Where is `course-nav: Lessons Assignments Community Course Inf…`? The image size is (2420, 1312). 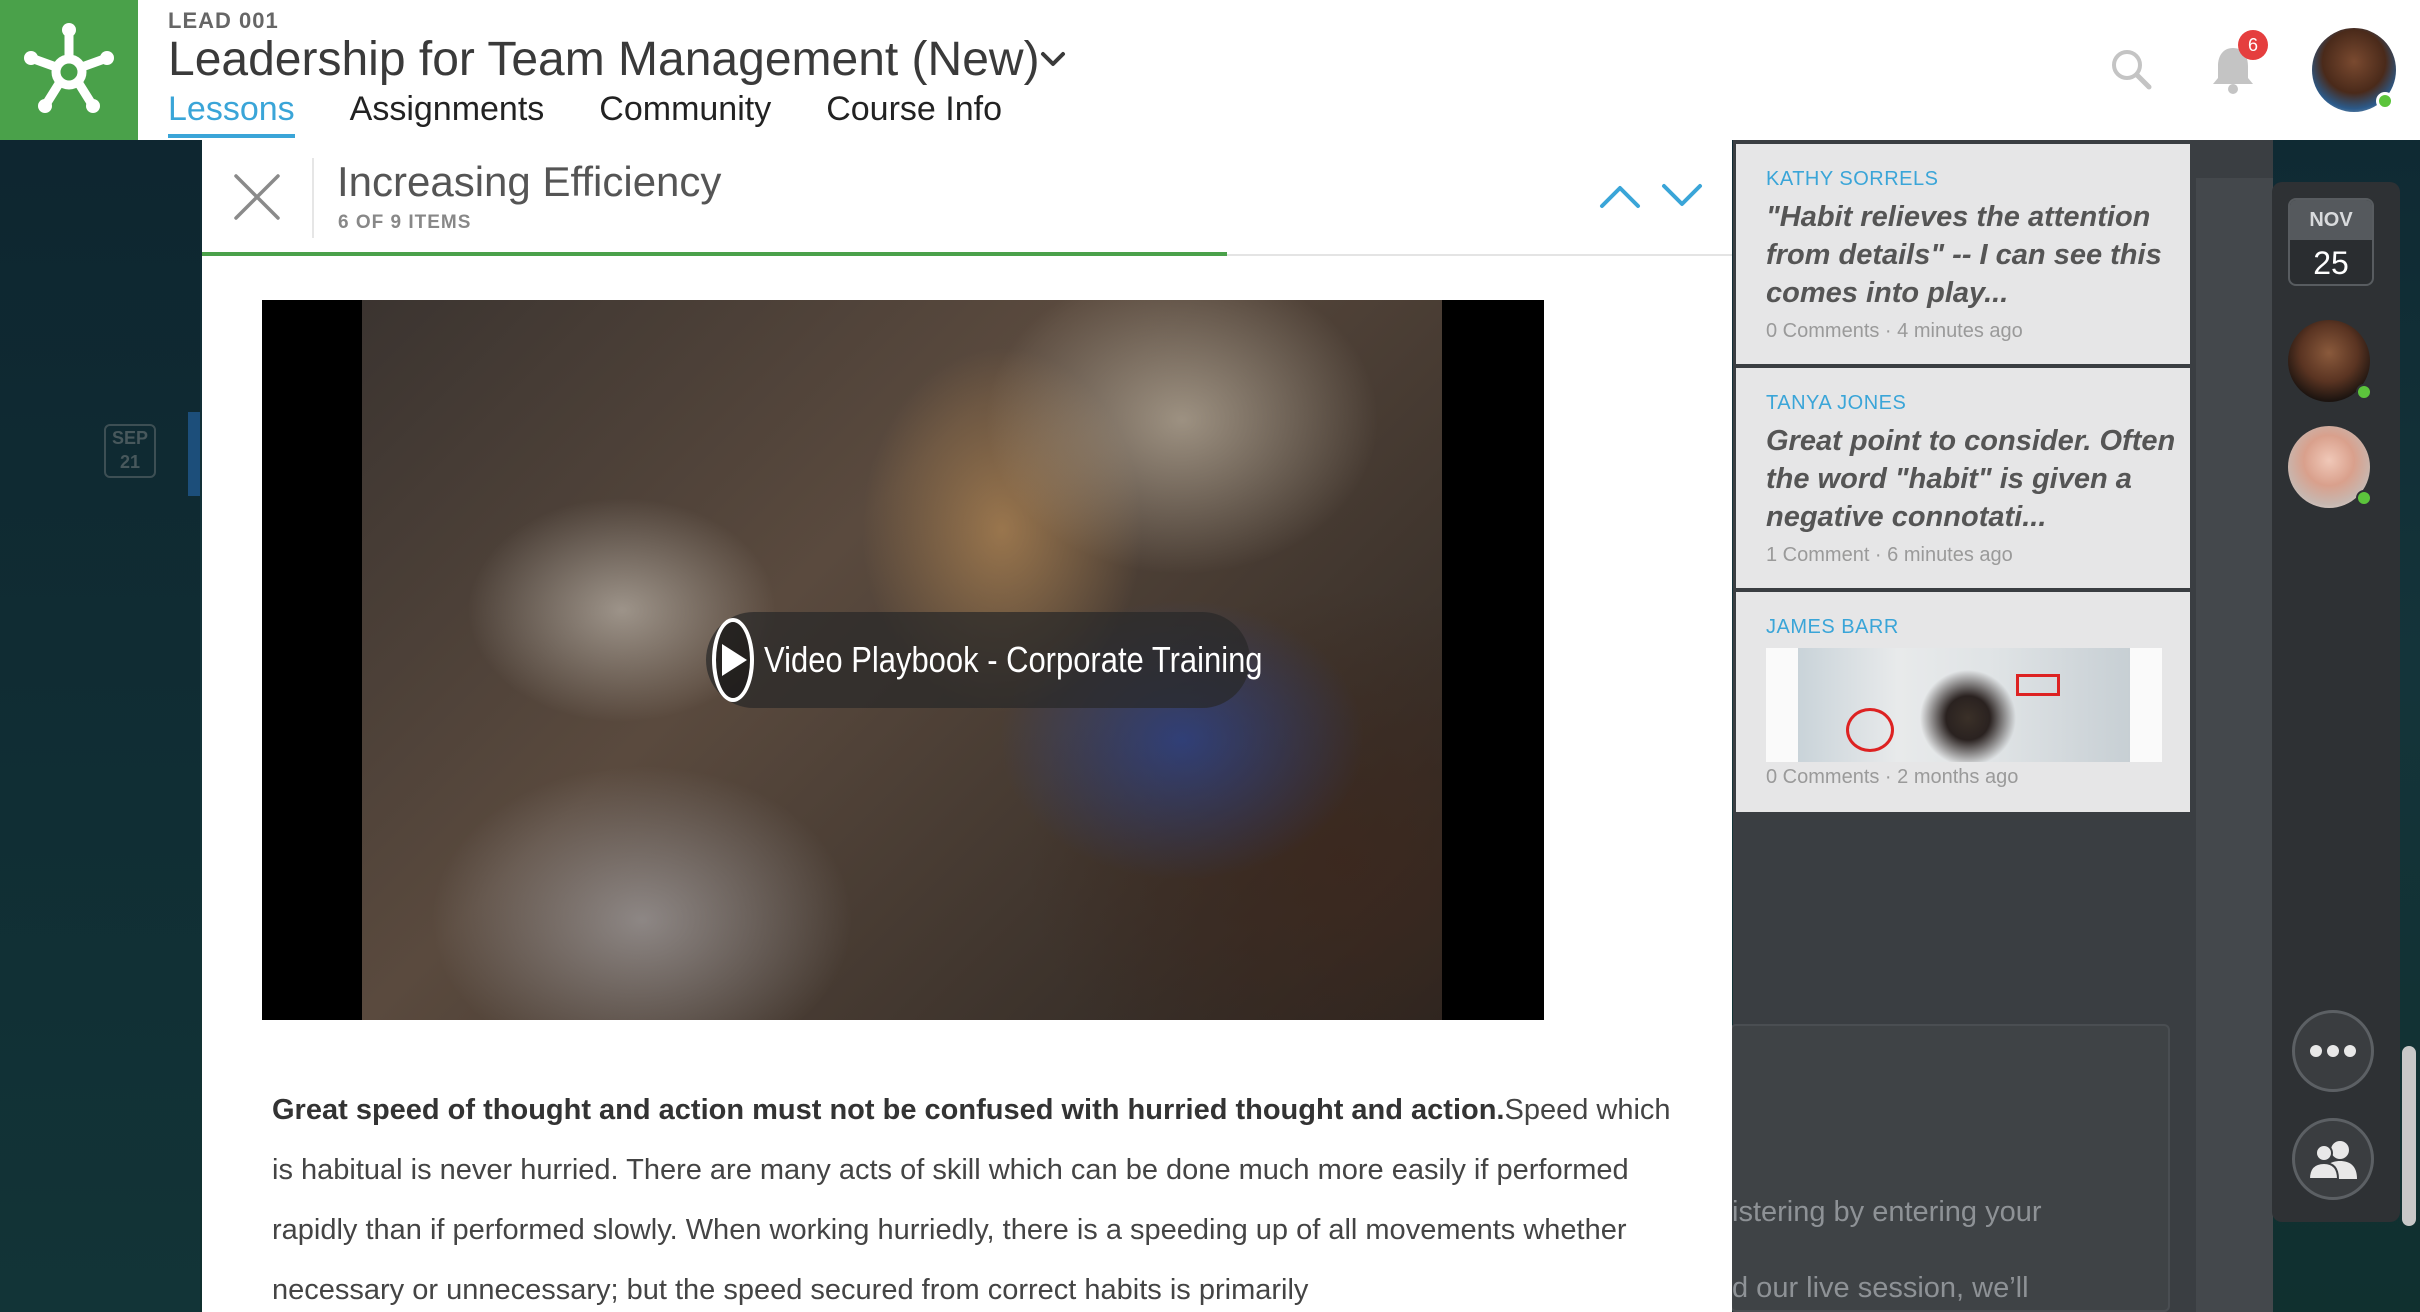 course-nav: Lessons Assignments Community Course Inf… is located at coordinates (612, 114).